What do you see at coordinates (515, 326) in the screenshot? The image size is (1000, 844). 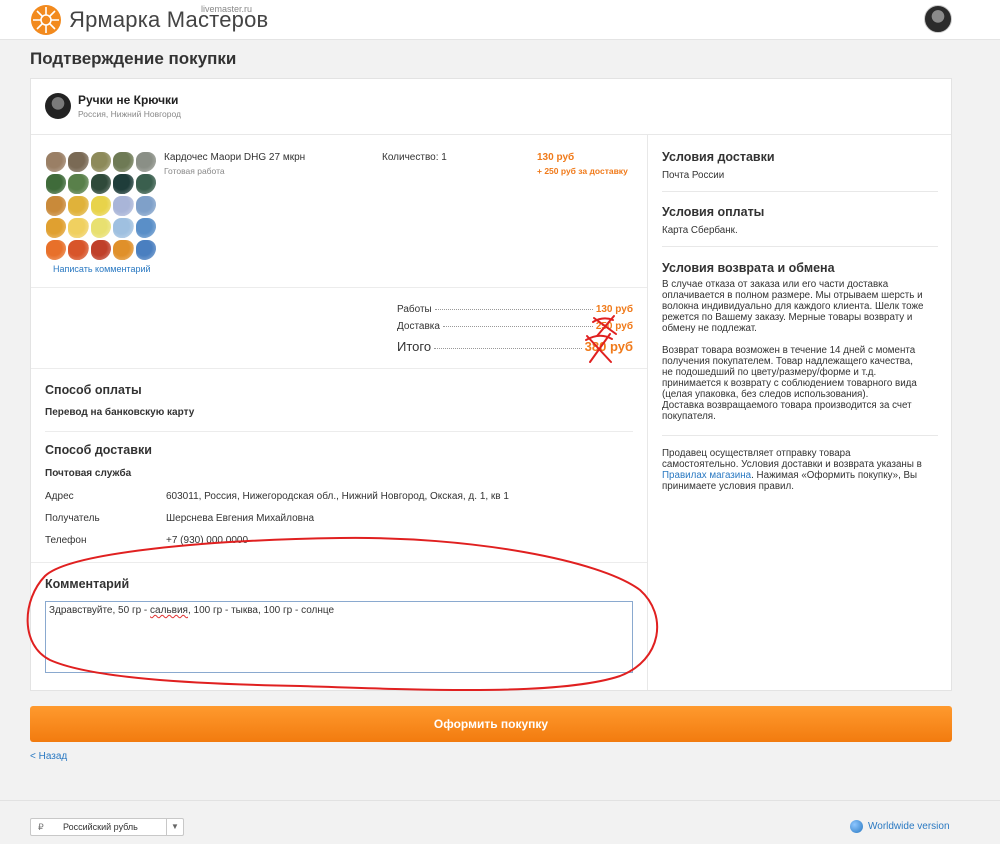 I see `summary-delivery-row: Доставка 250 руб` at bounding box center [515, 326].